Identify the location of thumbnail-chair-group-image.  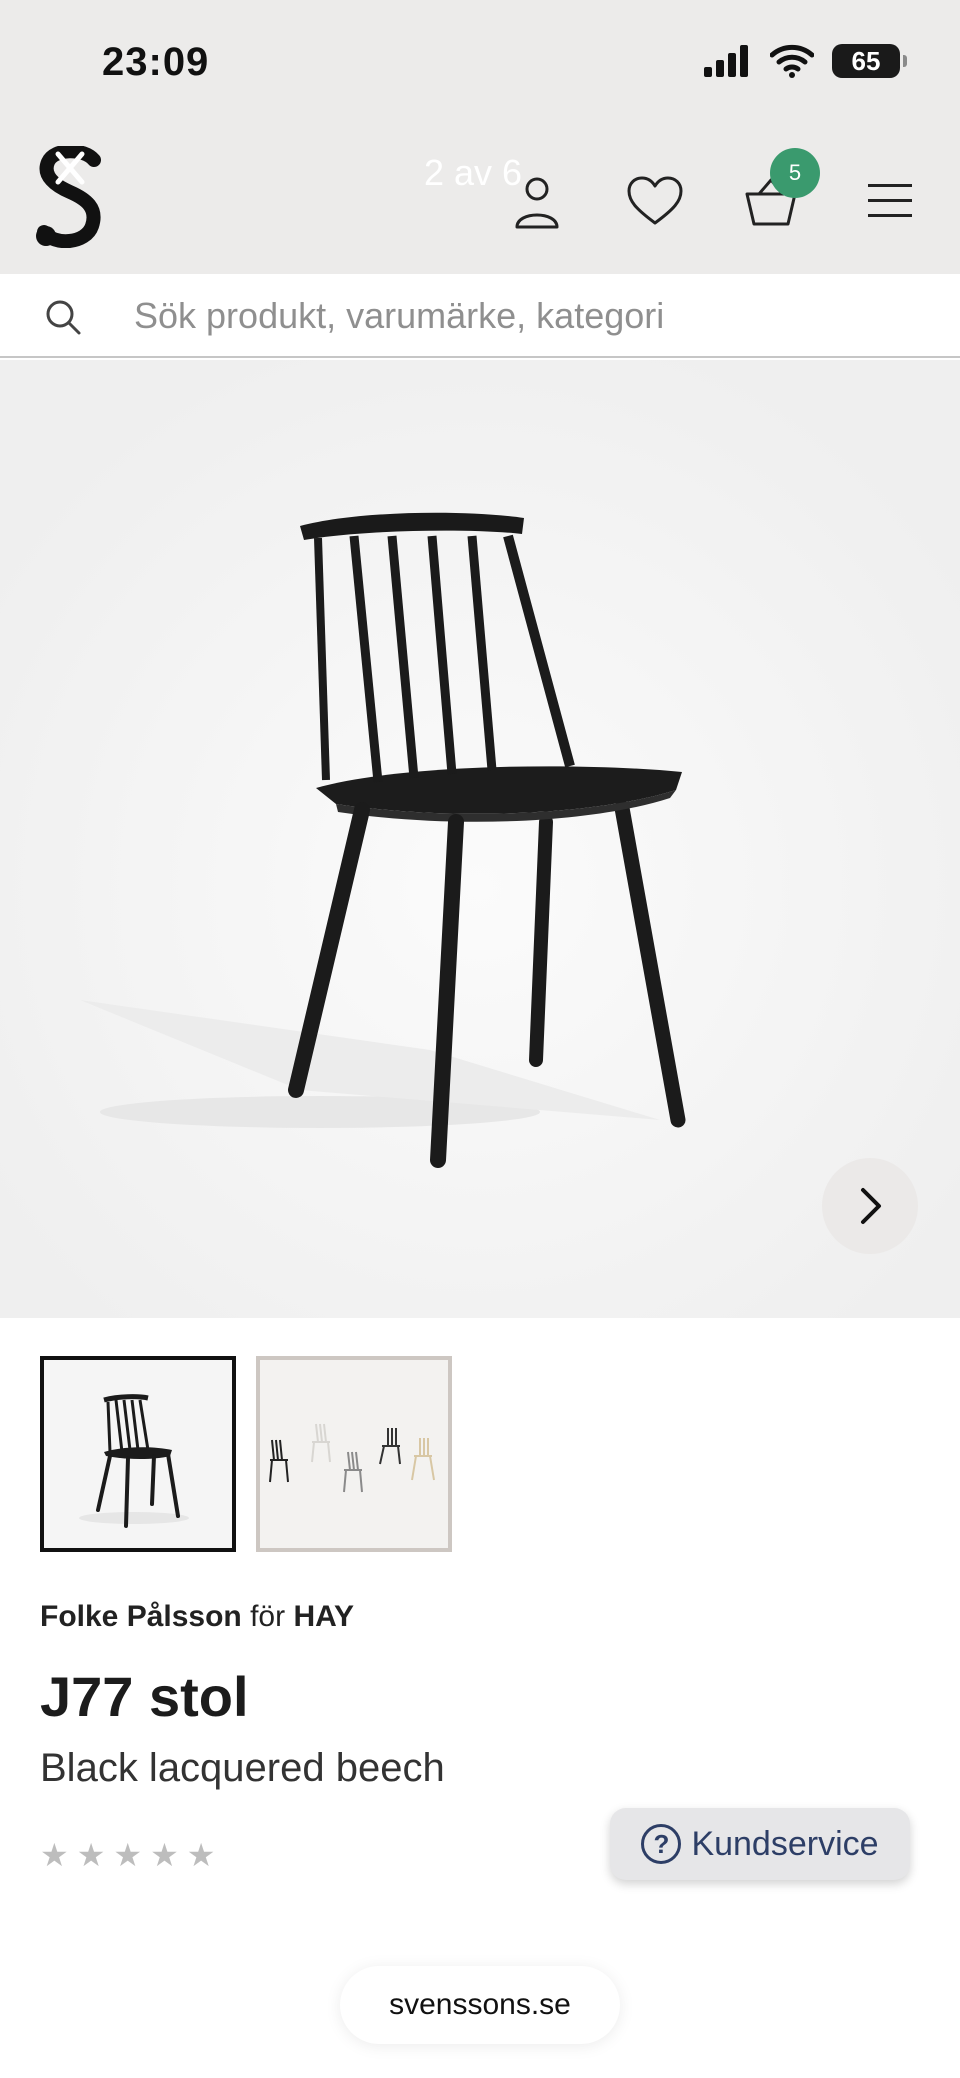
(354, 1454).